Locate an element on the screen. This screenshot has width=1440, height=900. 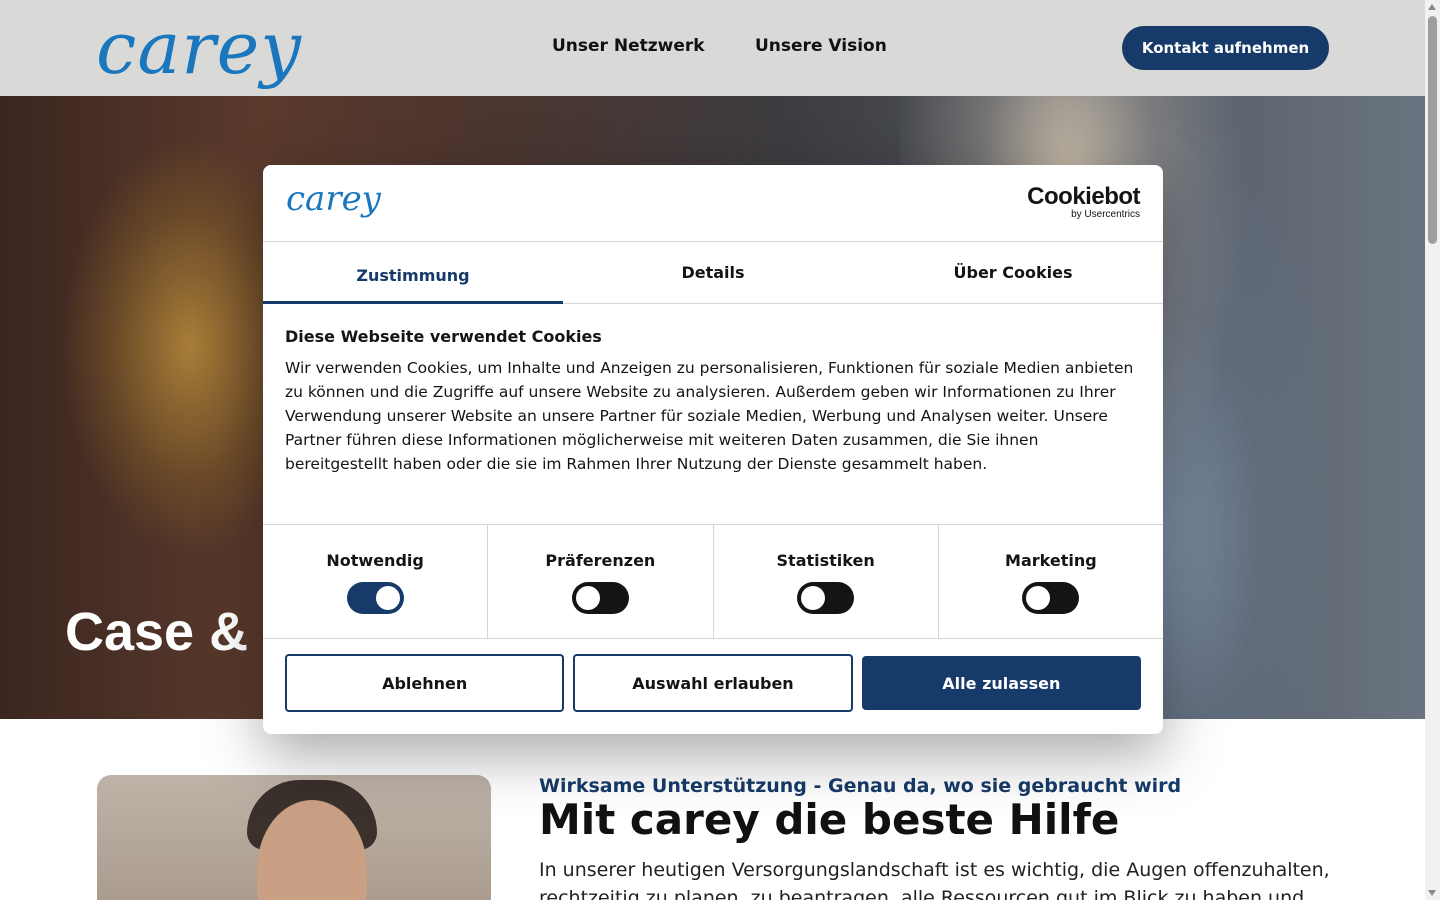
toggle-statistiken: Statistiken is located at coordinates (826, 581).